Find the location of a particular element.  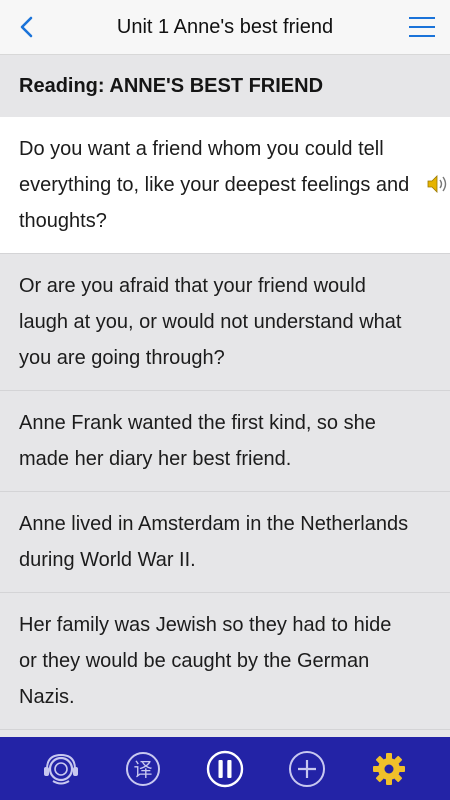

section-title: Reading: ANNE'S BEST FRIEND is located at coordinates (225, 86).